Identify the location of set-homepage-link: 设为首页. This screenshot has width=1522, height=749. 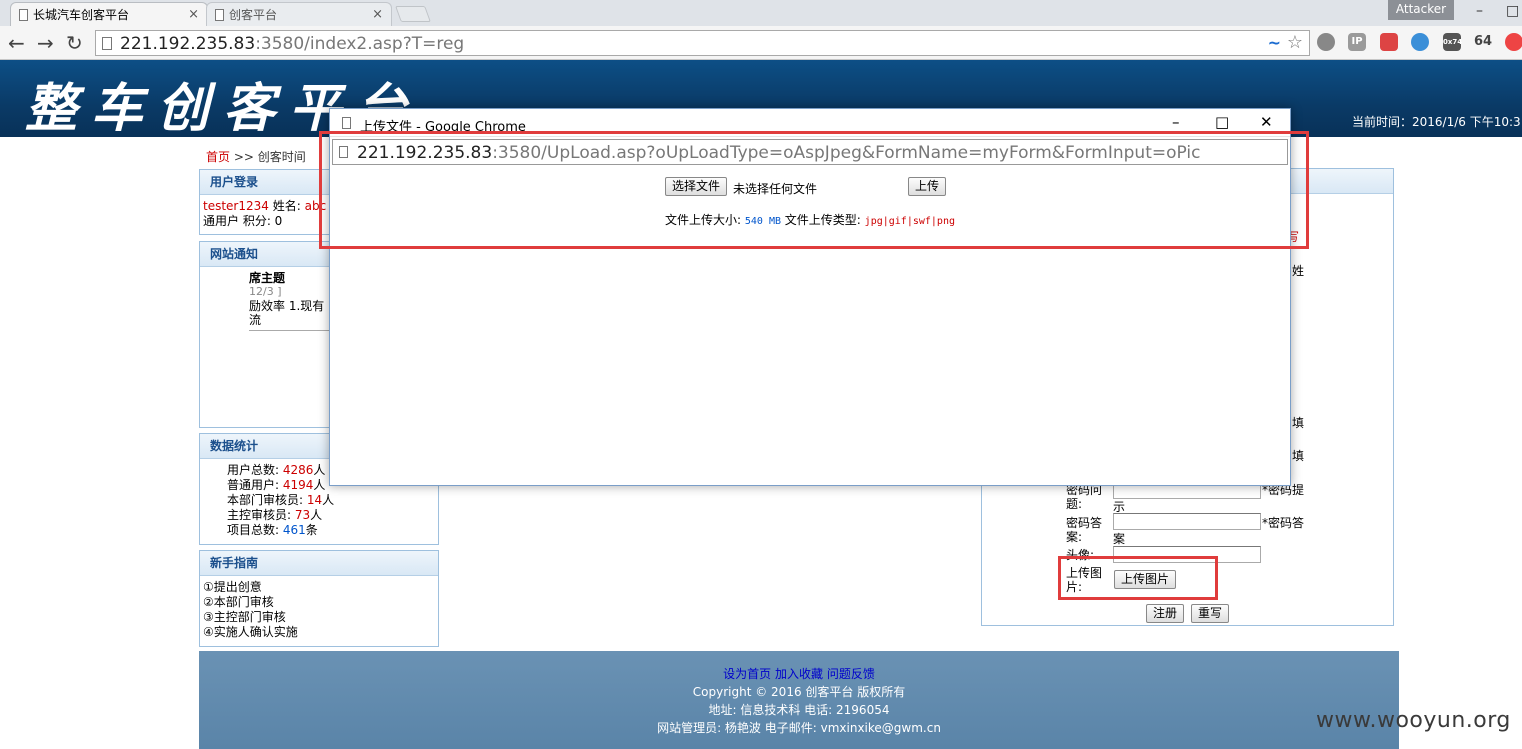
(747, 674).